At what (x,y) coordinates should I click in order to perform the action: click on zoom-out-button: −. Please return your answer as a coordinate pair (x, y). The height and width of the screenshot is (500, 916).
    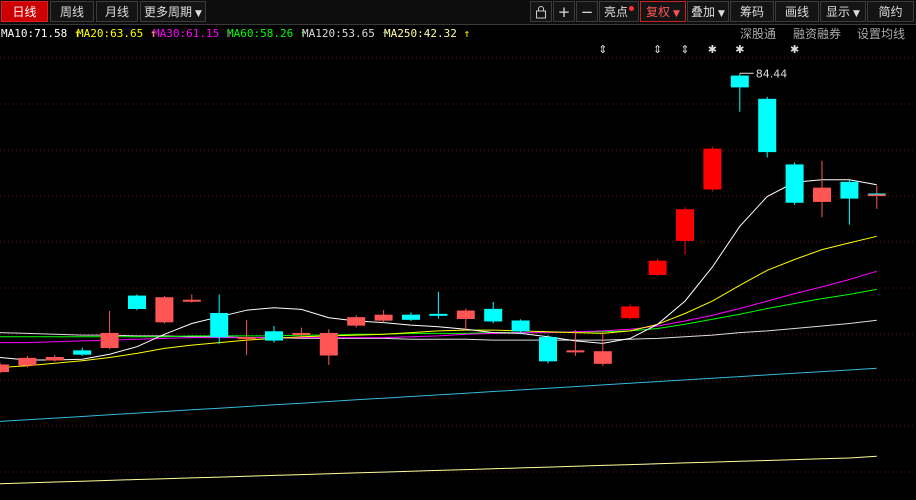
    Looking at the image, I should click on (587, 11).